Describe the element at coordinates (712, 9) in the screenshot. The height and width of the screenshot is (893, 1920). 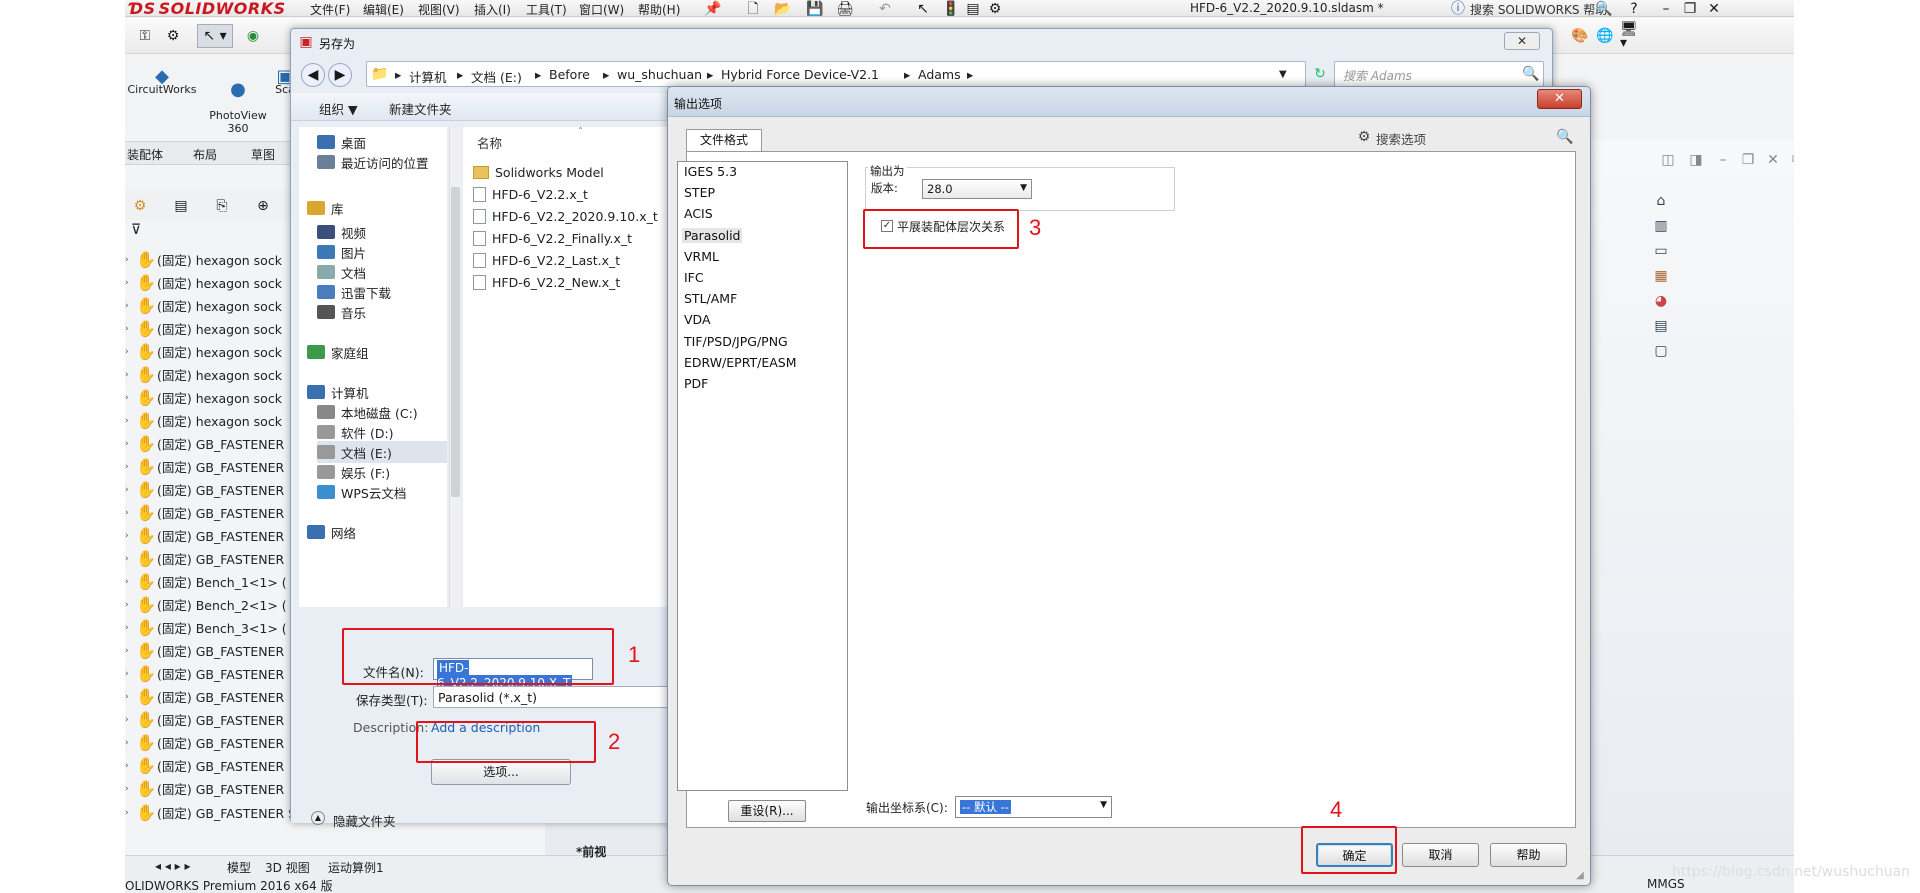
I see `pin-icon: 📌` at that location.